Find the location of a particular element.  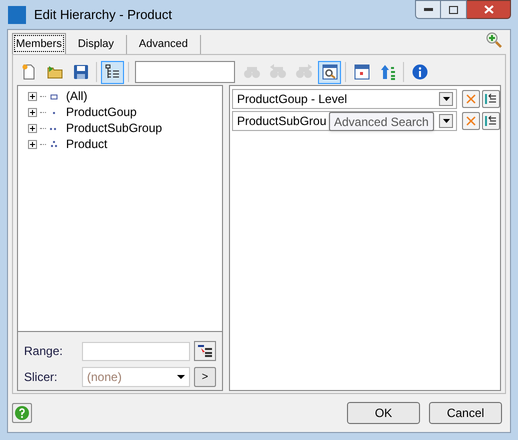

app-logo-icon is located at coordinates (17, 15).